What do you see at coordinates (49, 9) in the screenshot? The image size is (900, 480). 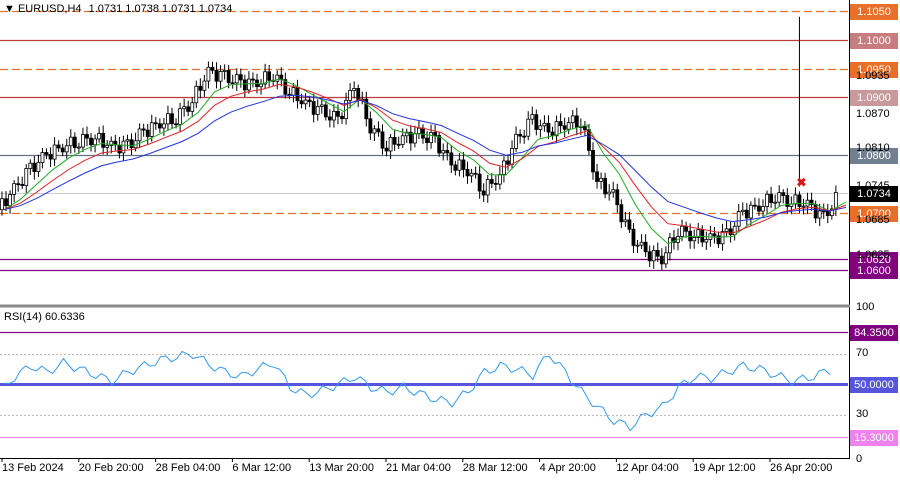 I see `symbol-label: EURUSD,H4` at bounding box center [49, 9].